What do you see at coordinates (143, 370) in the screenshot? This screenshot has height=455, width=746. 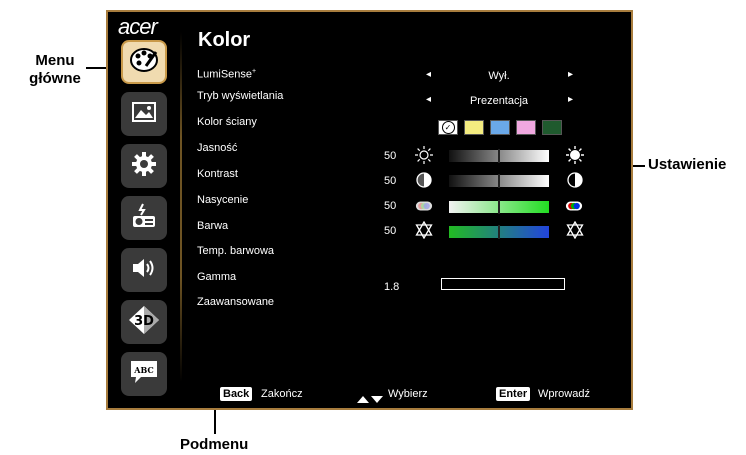 I see `svg-text: ABC` at bounding box center [143, 370].